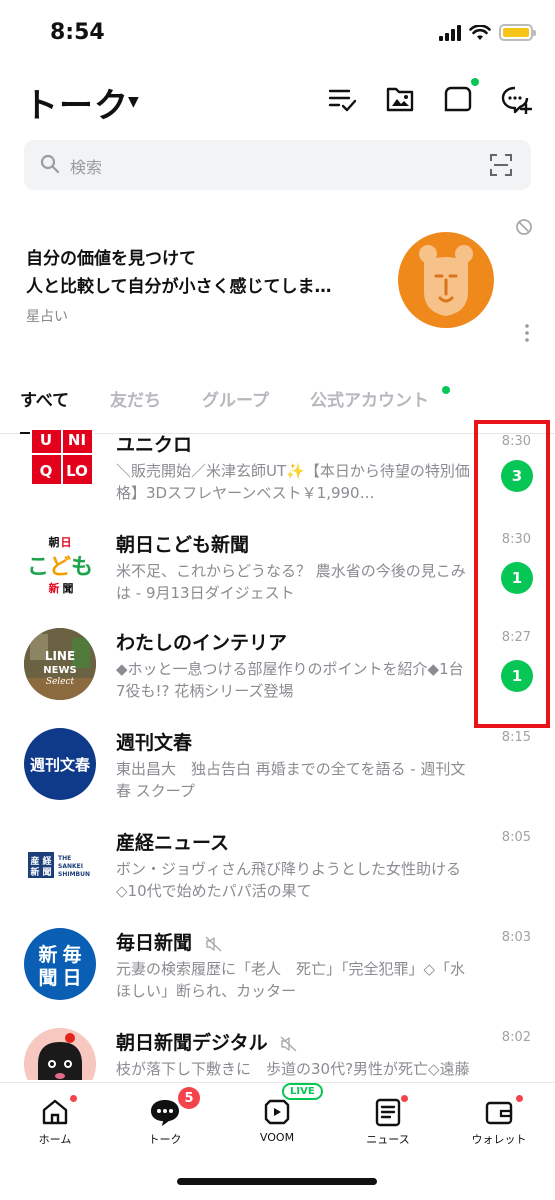 This screenshot has width=555, height=1200. I want to click on search-icon, so click(50, 164).